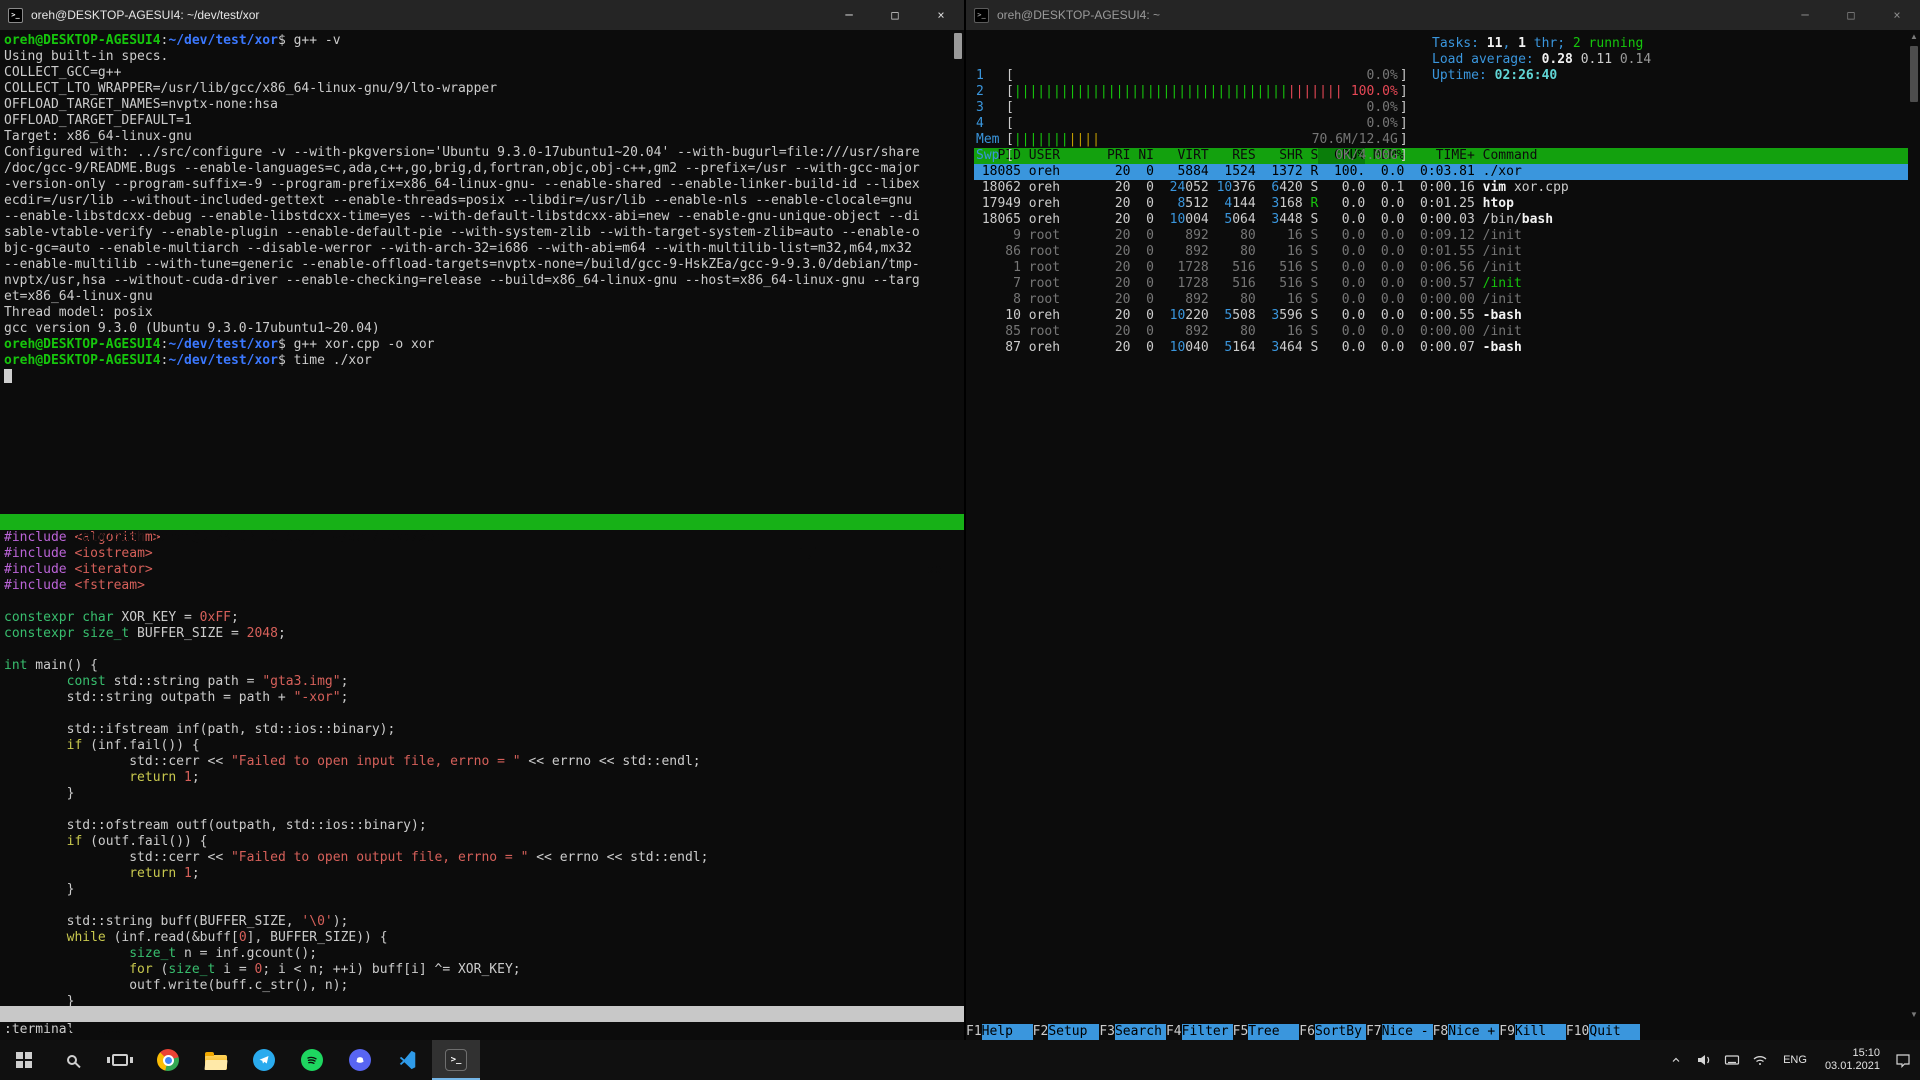 Image resolution: width=1920 pixels, height=1080 pixels. I want to click on network-icon, so click(1760, 1060).